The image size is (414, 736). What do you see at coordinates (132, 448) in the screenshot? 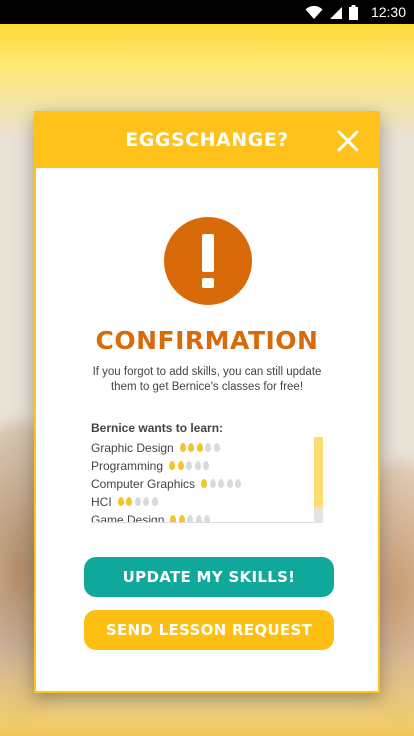
I see `skill-name: Graphic Design` at bounding box center [132, 448].